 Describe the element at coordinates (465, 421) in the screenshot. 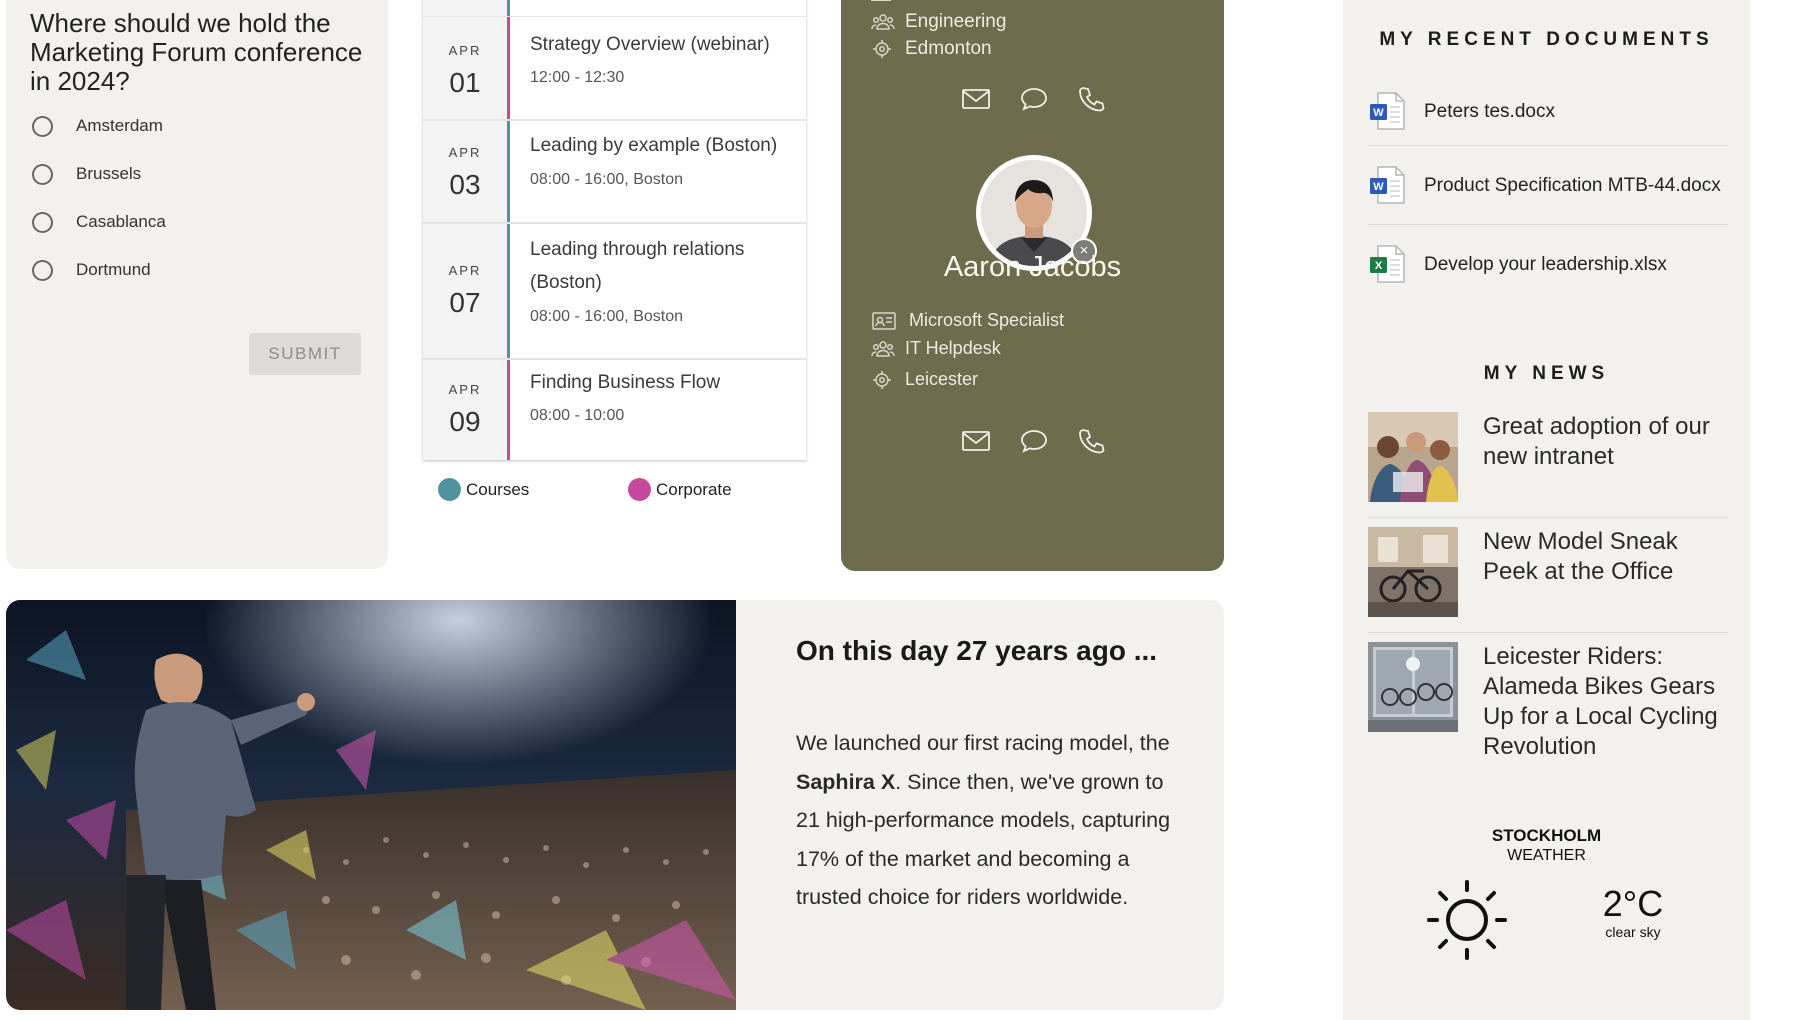

I see `event-day: 09` at that location.